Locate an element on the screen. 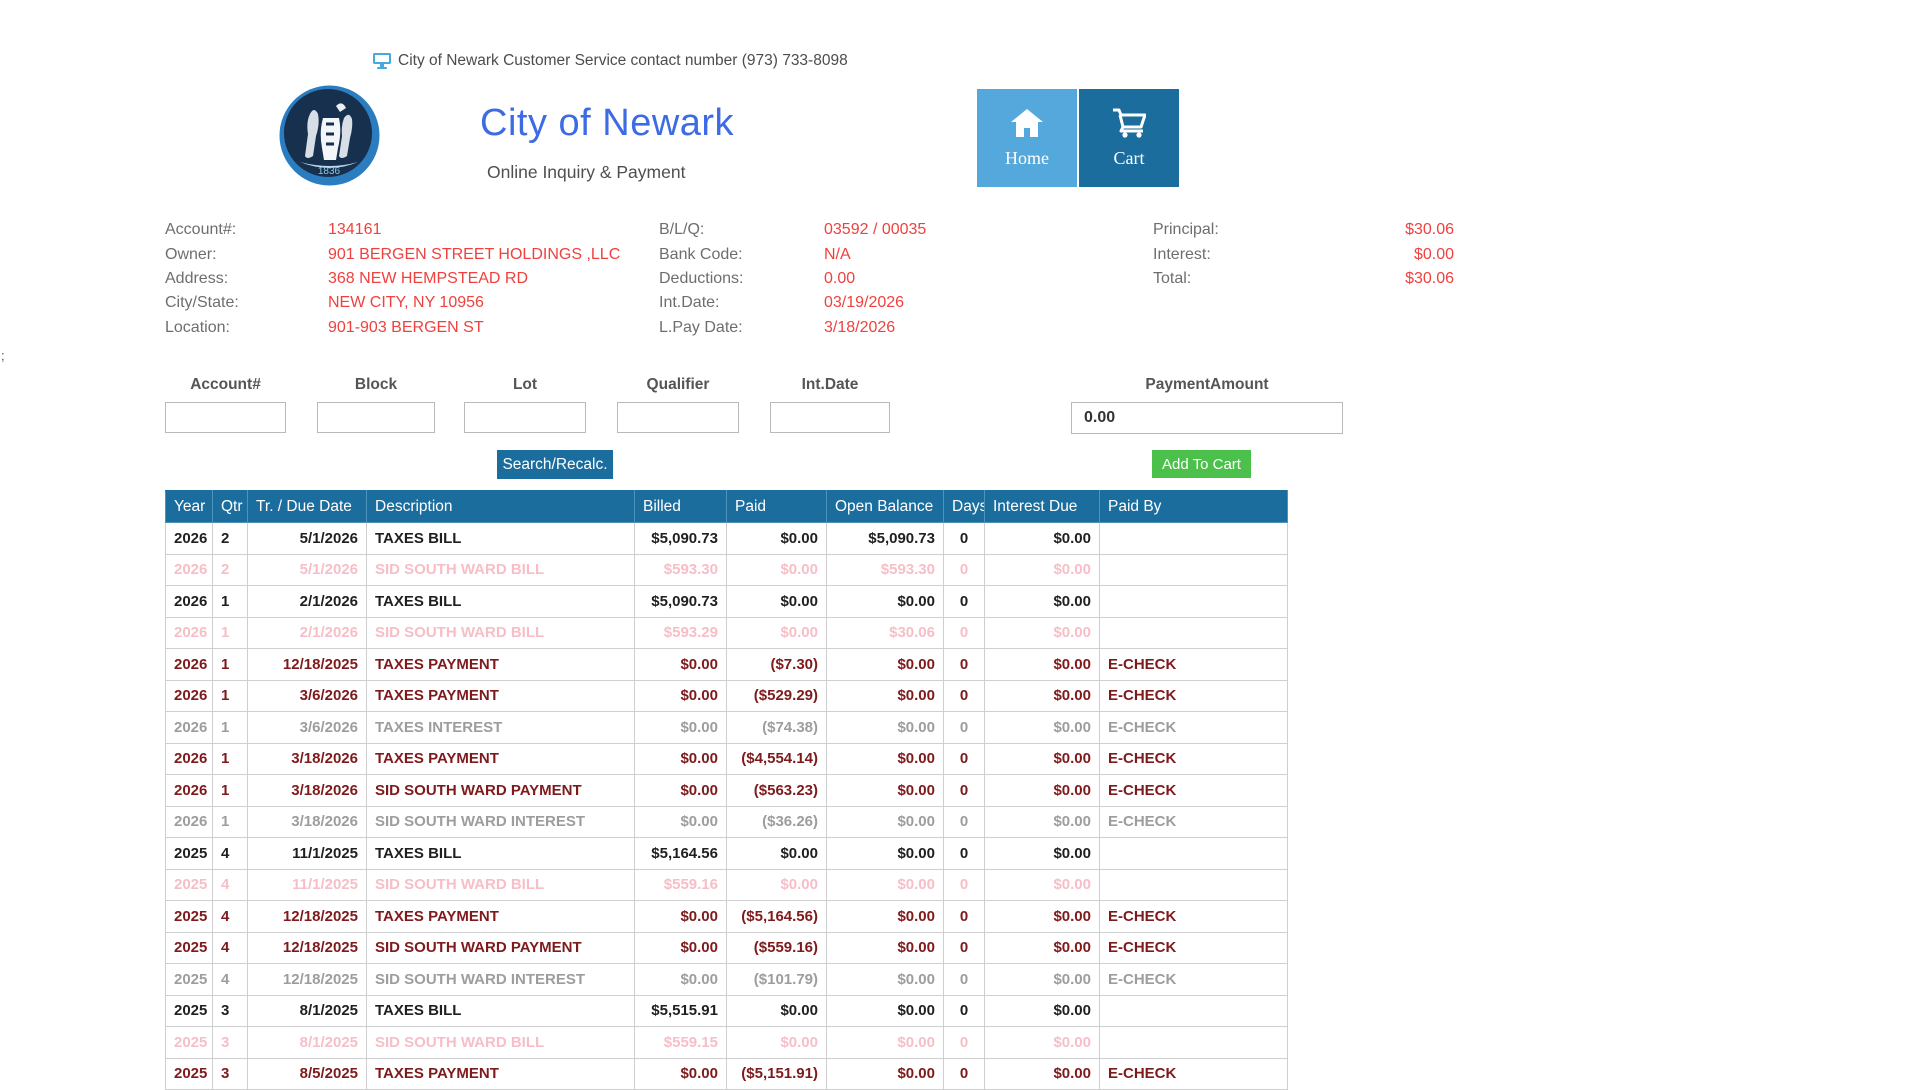  home-button: Home is located at coordinates (1027, 138).